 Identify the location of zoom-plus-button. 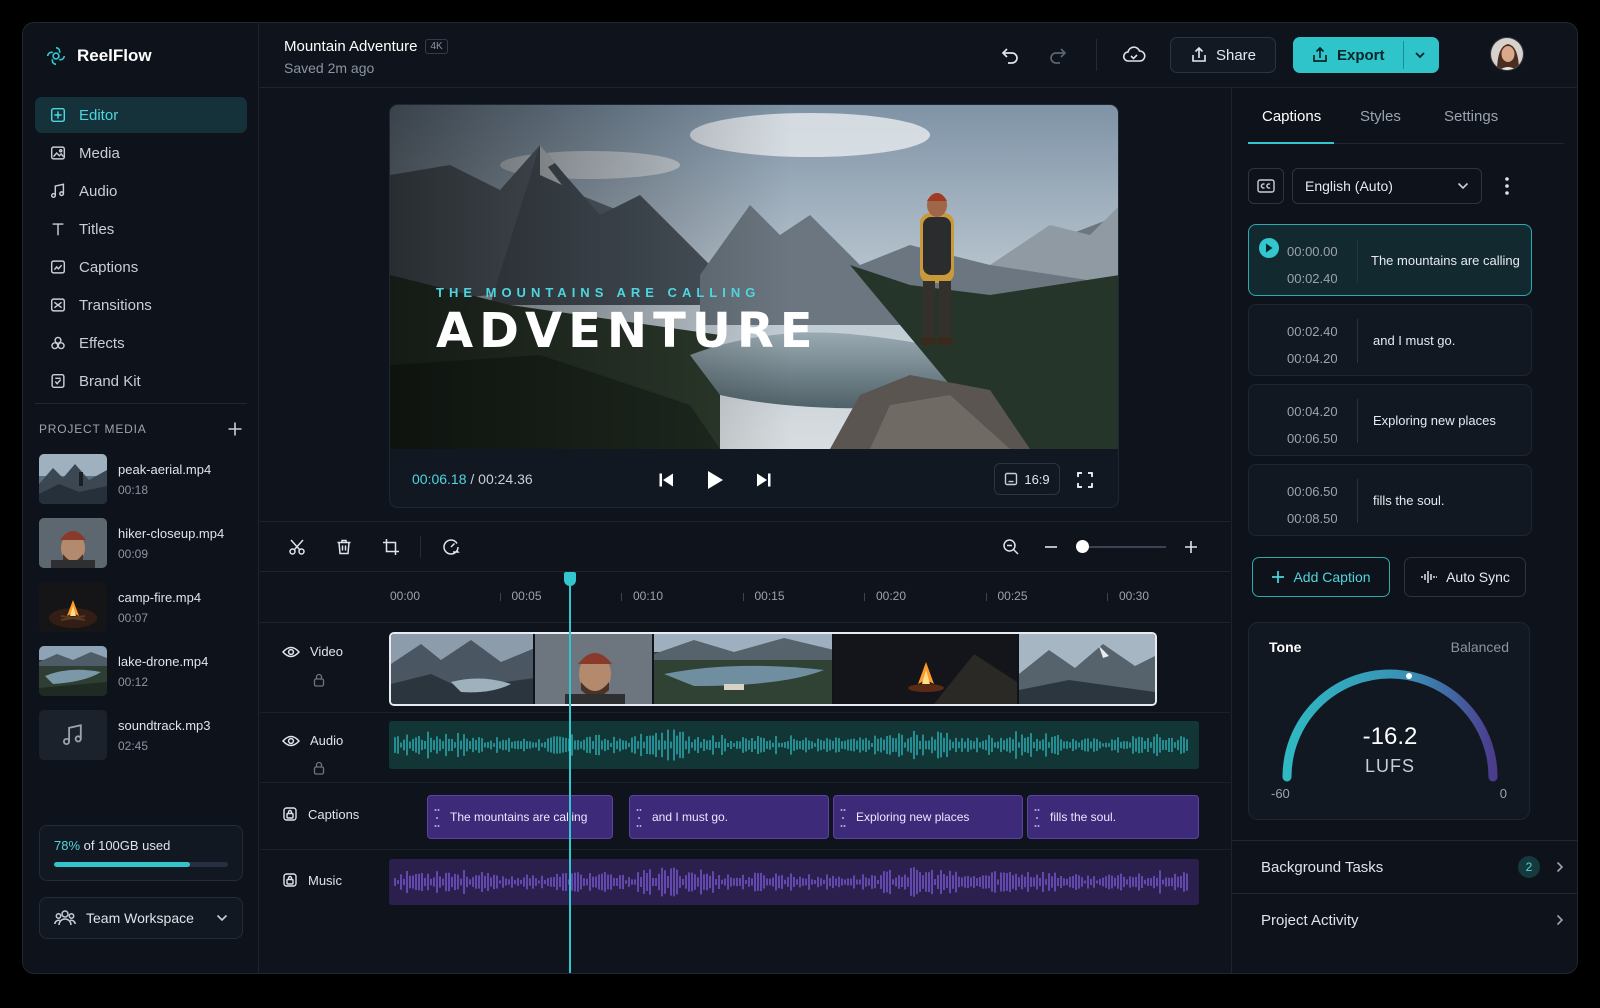
(1191, 547).